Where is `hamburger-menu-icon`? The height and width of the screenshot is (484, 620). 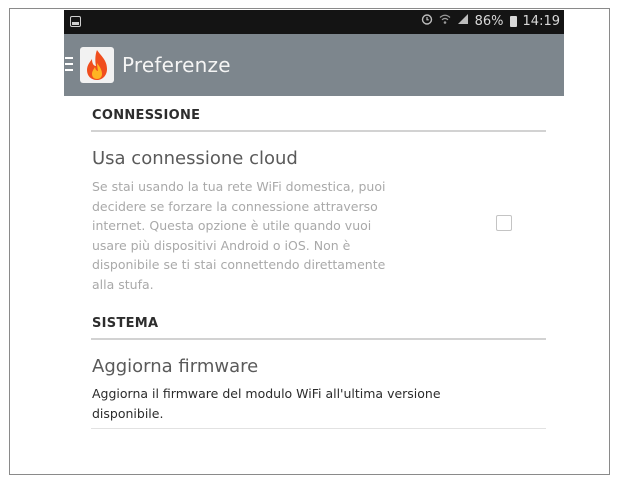 hamburger-menu-icon is located at coordinates (69, 64).